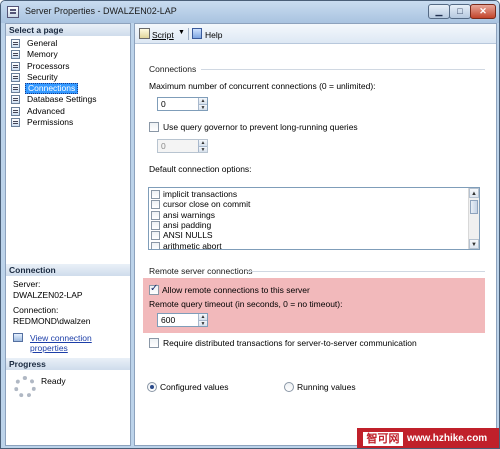  What do you see at coordinates (163, 146) in the screenshot?
I see `query-governor-value: 0` at bounding box center [163, 146].